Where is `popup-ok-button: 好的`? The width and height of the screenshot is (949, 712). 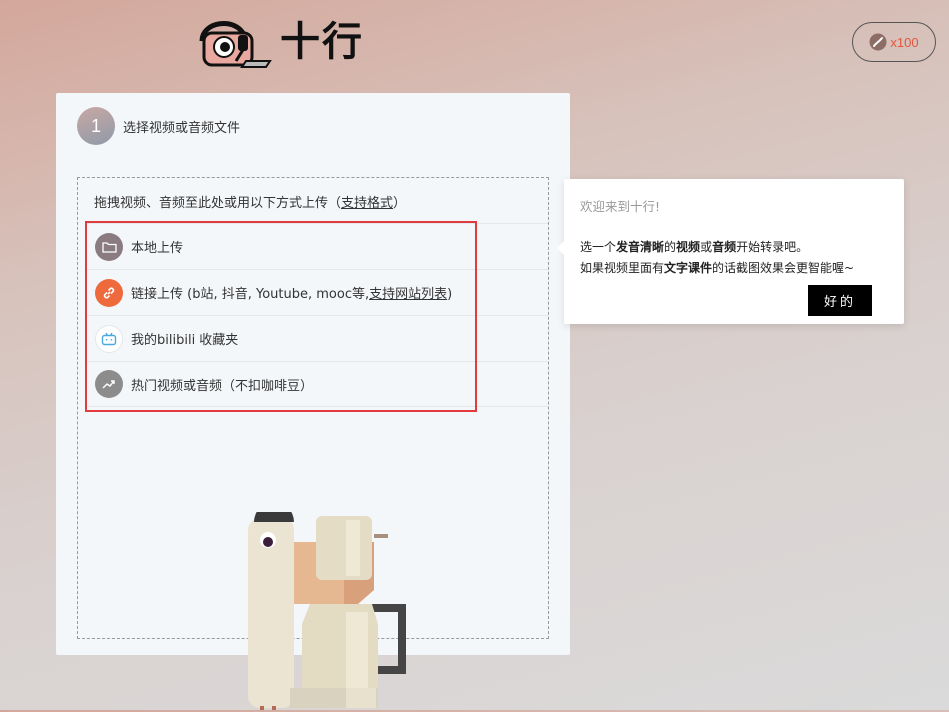
popup-ok-button: 好的 is located at coordinates (840, 300).